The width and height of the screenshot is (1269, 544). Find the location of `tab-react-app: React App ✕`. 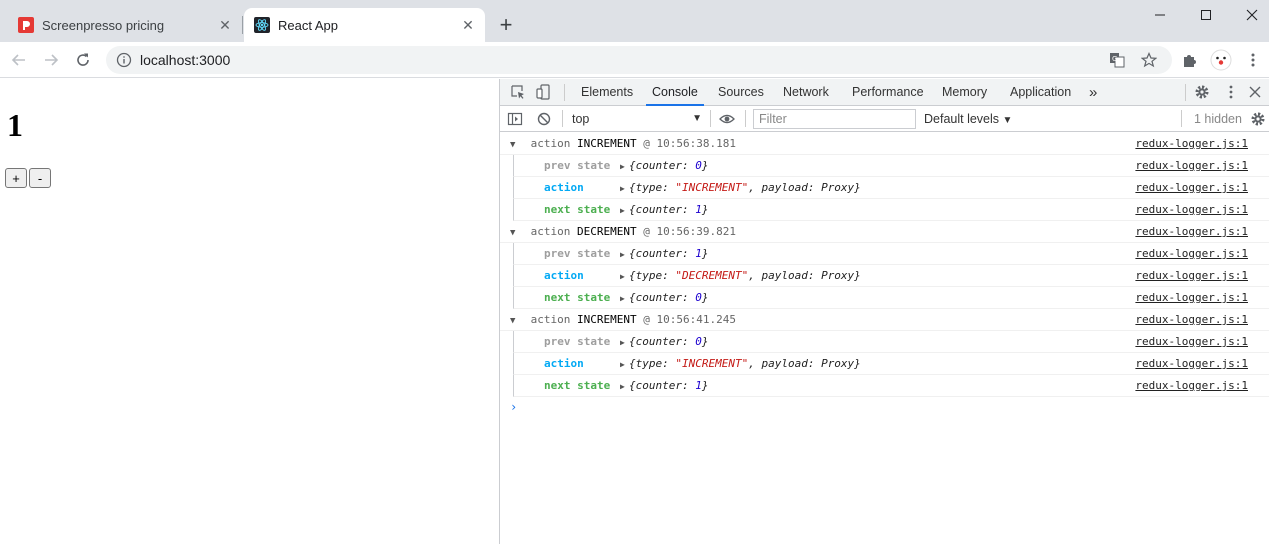

tab-react-app: React App ✕ is located at coordinates (364, 25).